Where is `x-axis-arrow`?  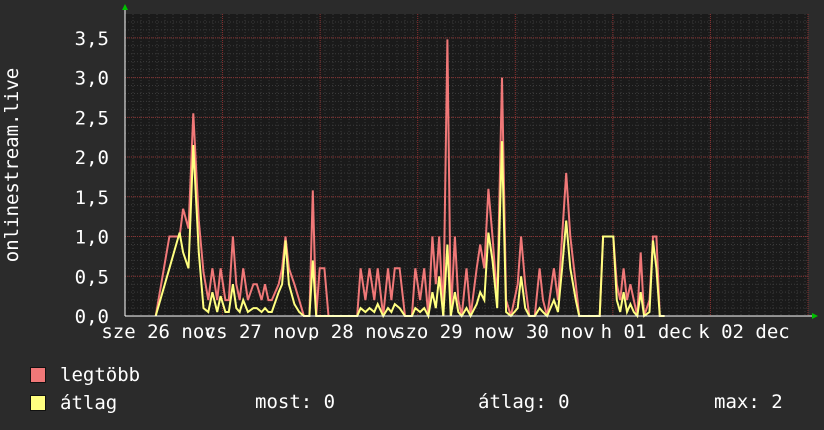
x-axis-arrow is located at coordinates (815, 316).